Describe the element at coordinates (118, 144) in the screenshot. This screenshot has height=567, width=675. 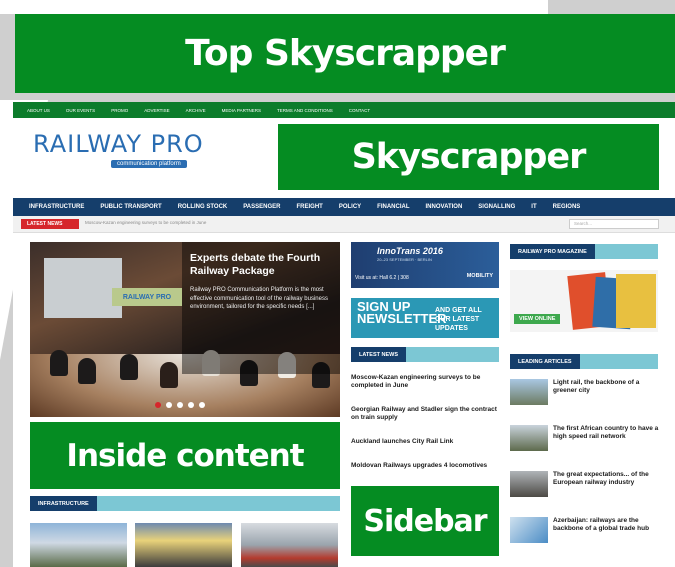
I see `logo-wordmark: RAILWAY PRO` at that location.